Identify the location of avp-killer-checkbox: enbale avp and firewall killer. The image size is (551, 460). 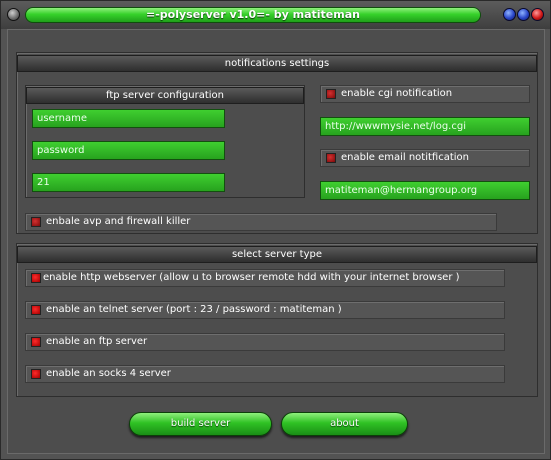
(261, 222).